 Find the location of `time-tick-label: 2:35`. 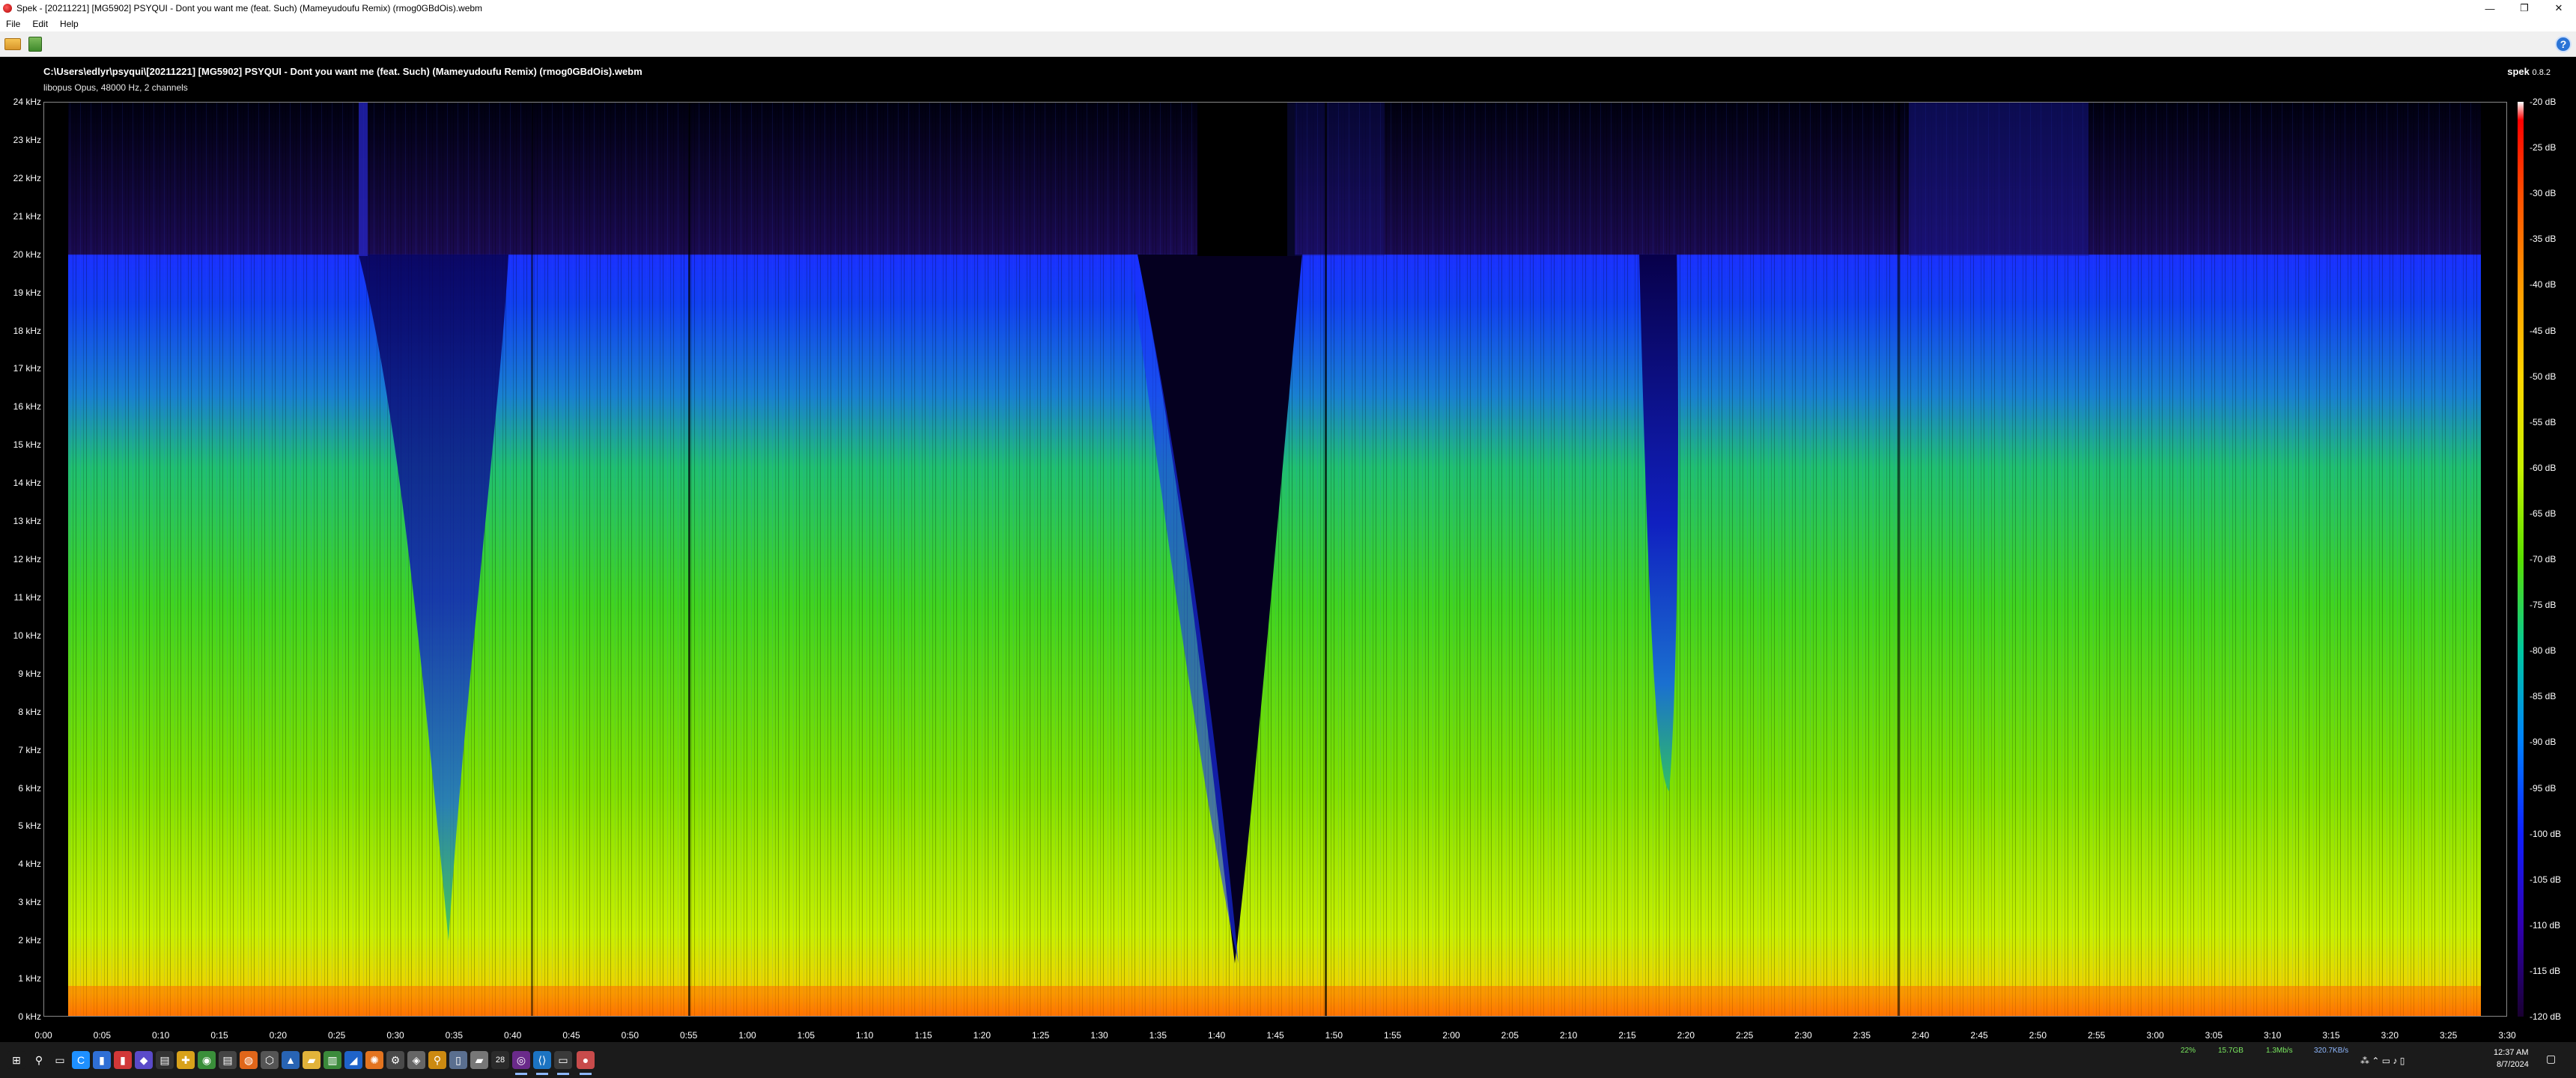

time-tick-label: 2:35 is located at coordinates (1862, 1035).